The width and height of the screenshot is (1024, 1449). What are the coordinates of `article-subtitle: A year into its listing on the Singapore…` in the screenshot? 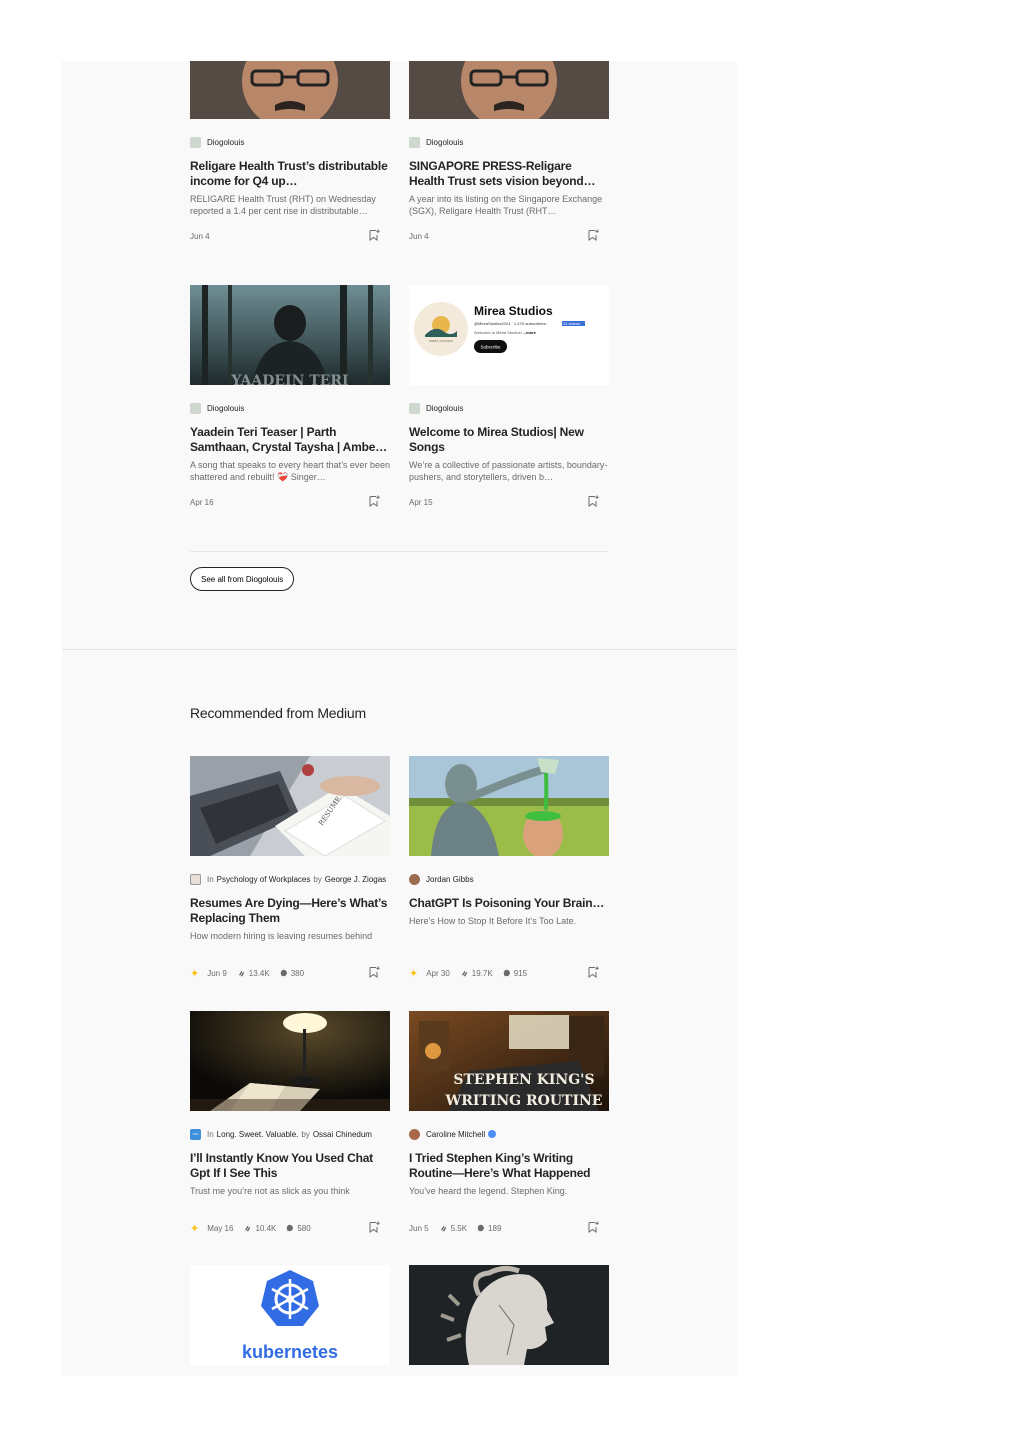 It's located at (509, 205).